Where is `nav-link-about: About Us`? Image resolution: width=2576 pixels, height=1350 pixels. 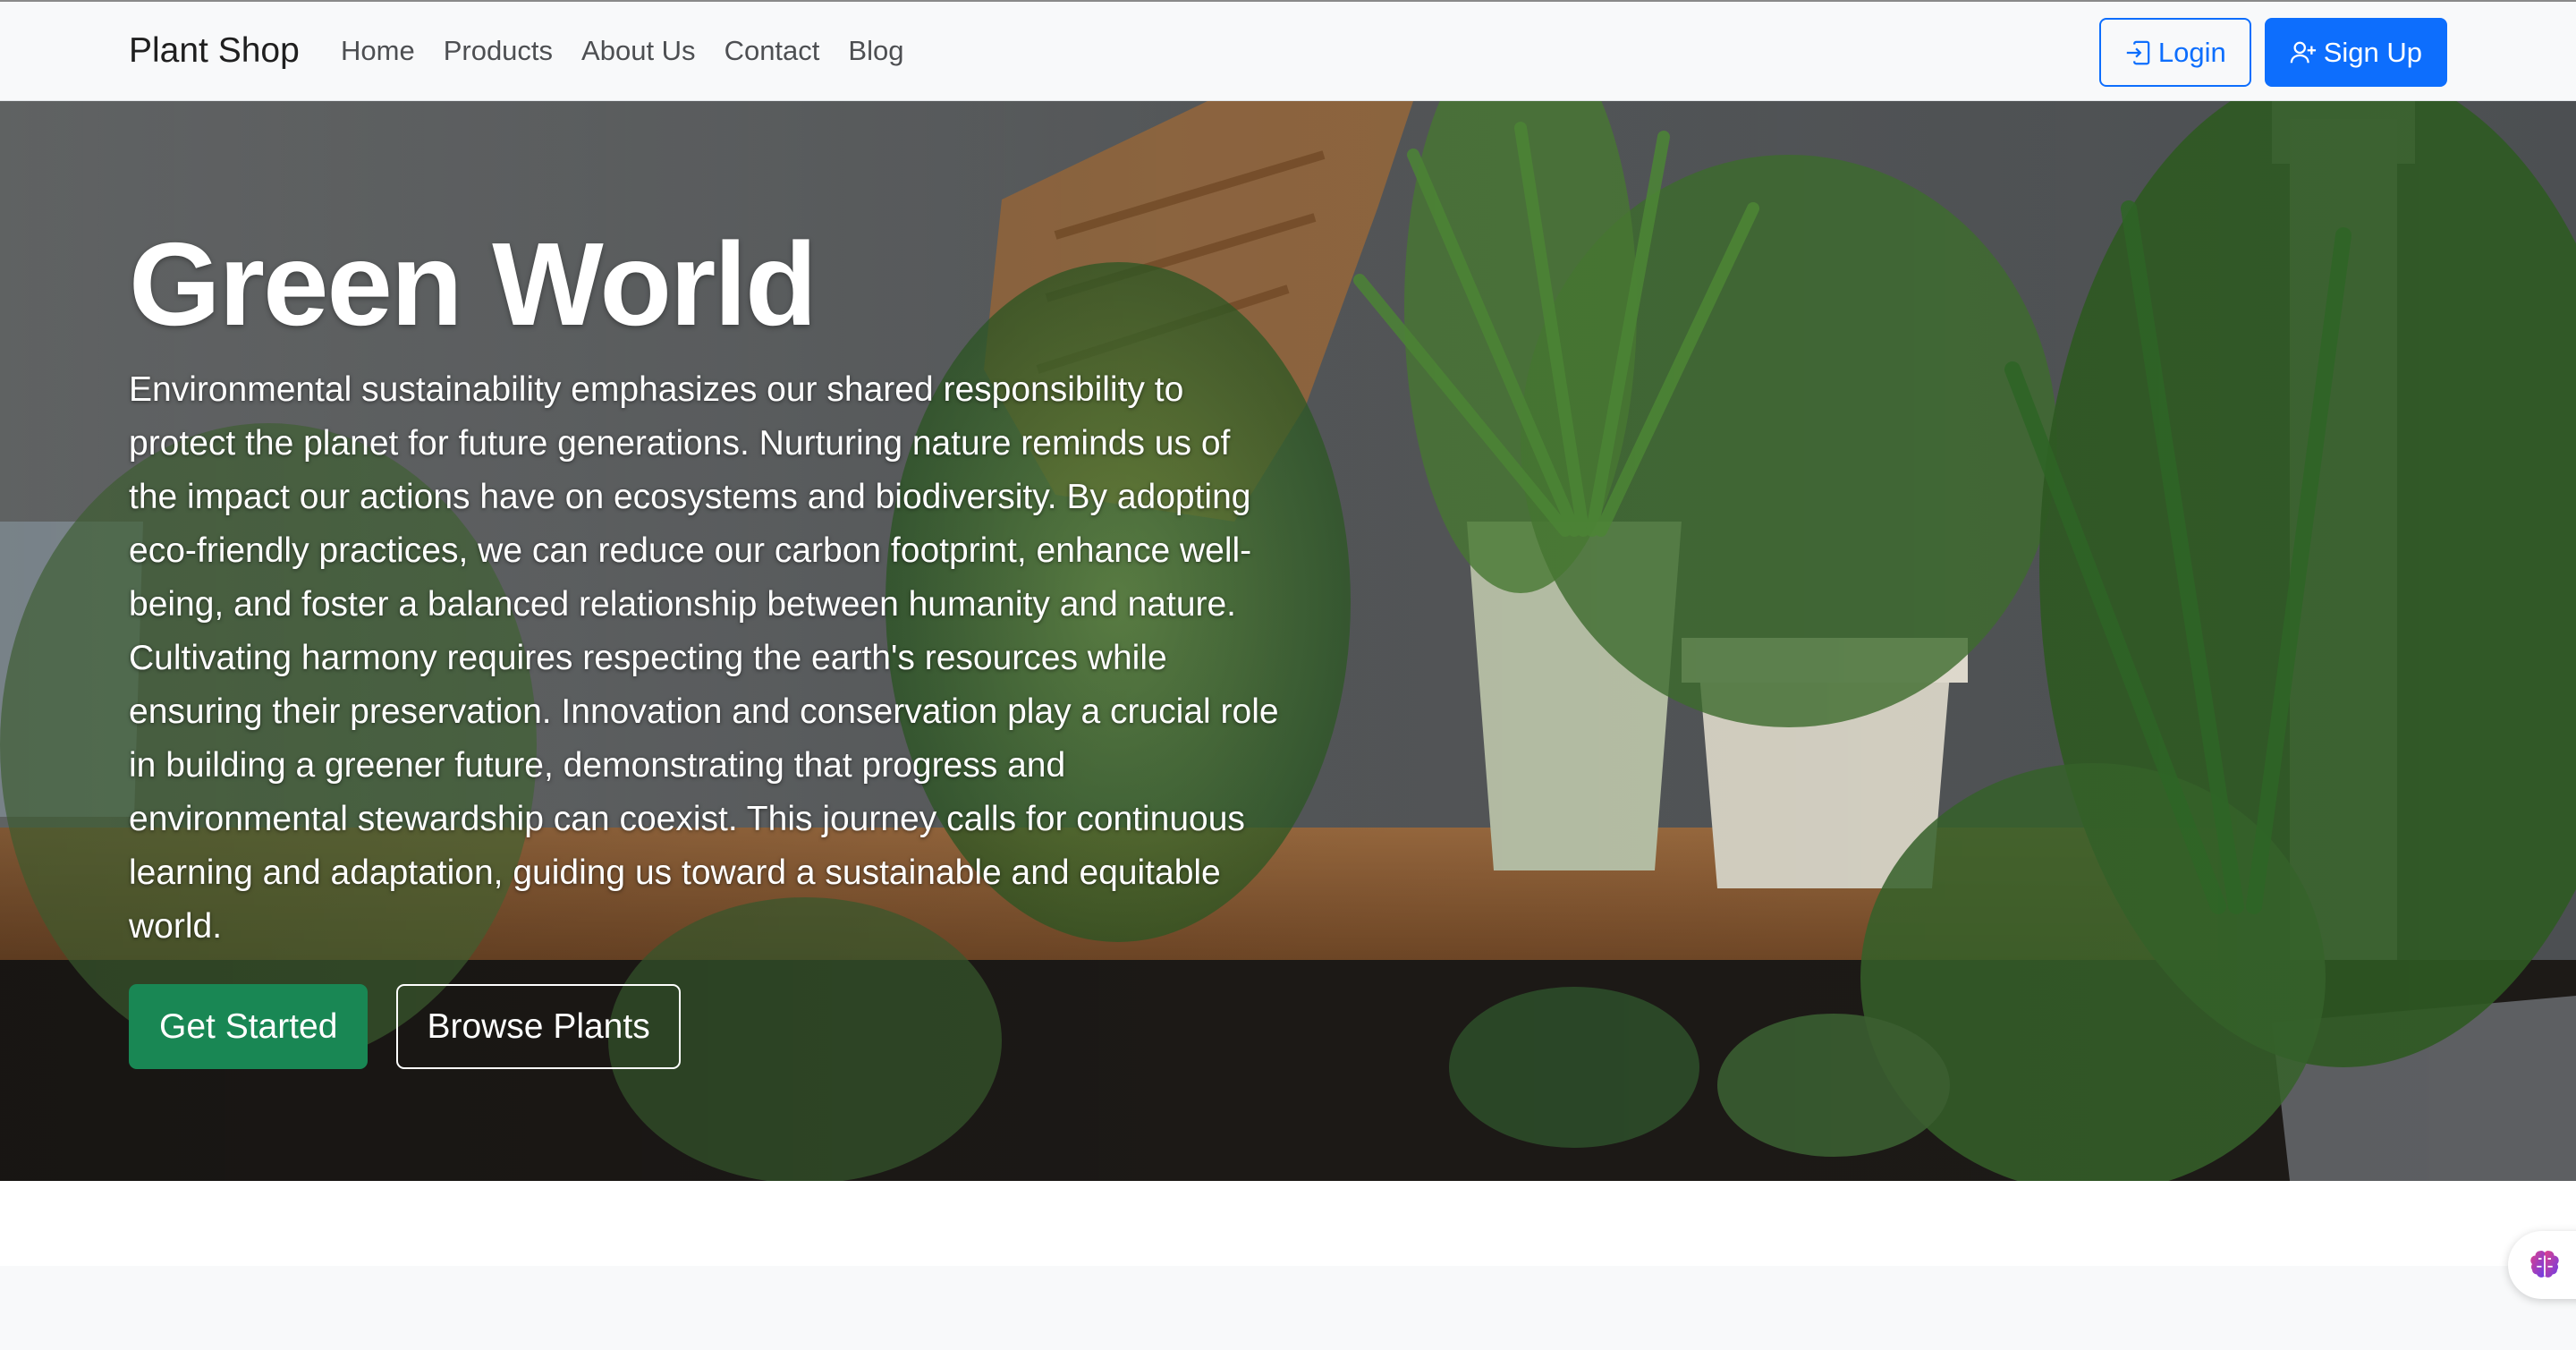
nav-link-about: About Us is located at coordinates (638, 51).